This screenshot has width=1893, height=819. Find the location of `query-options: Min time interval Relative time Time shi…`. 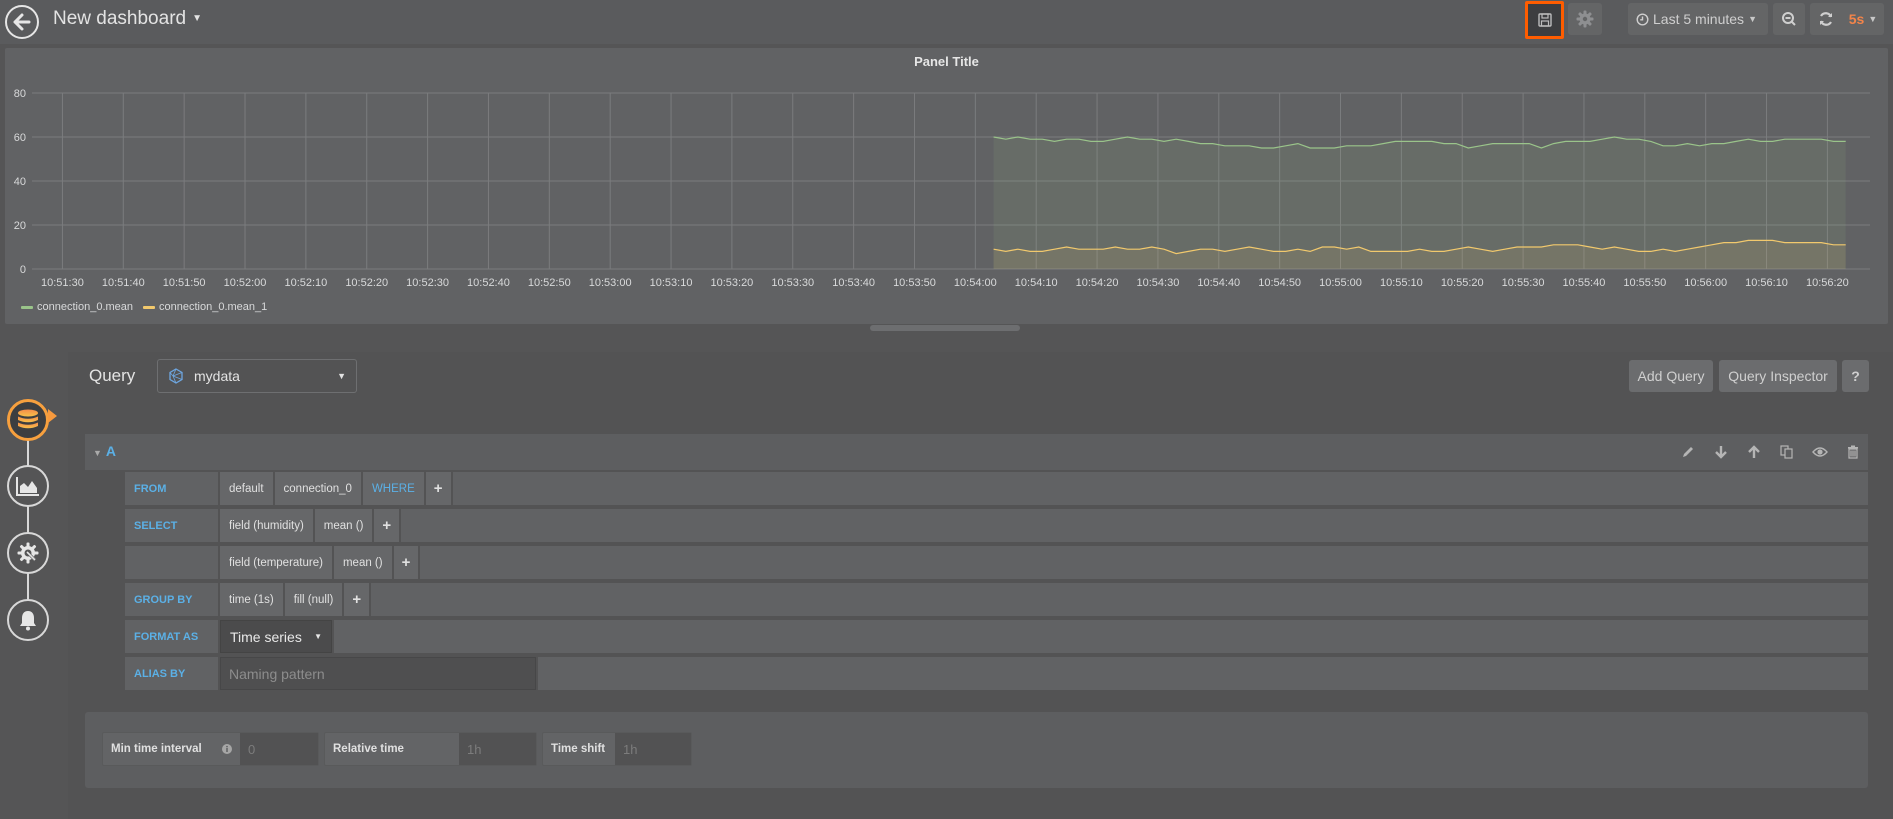

query-options: Min time interval Relative time Time shi… is located at coordinates (976, 750).